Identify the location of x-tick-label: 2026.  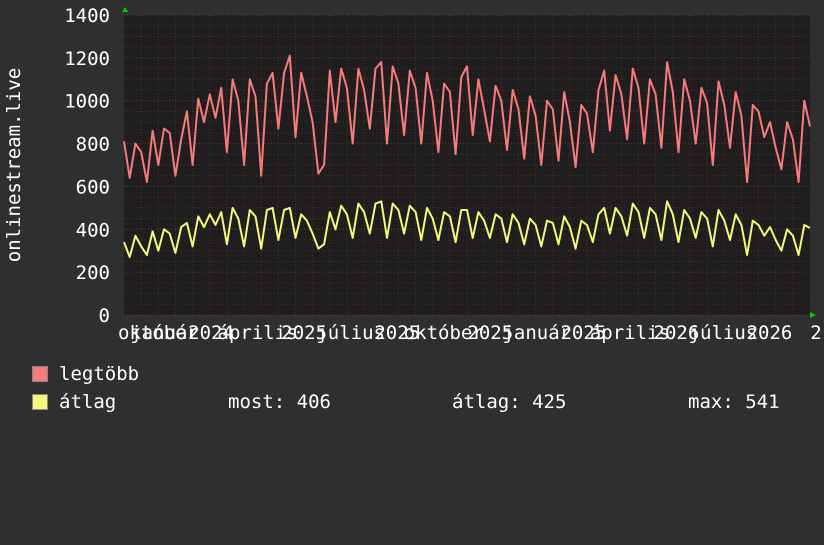
(770, 333).